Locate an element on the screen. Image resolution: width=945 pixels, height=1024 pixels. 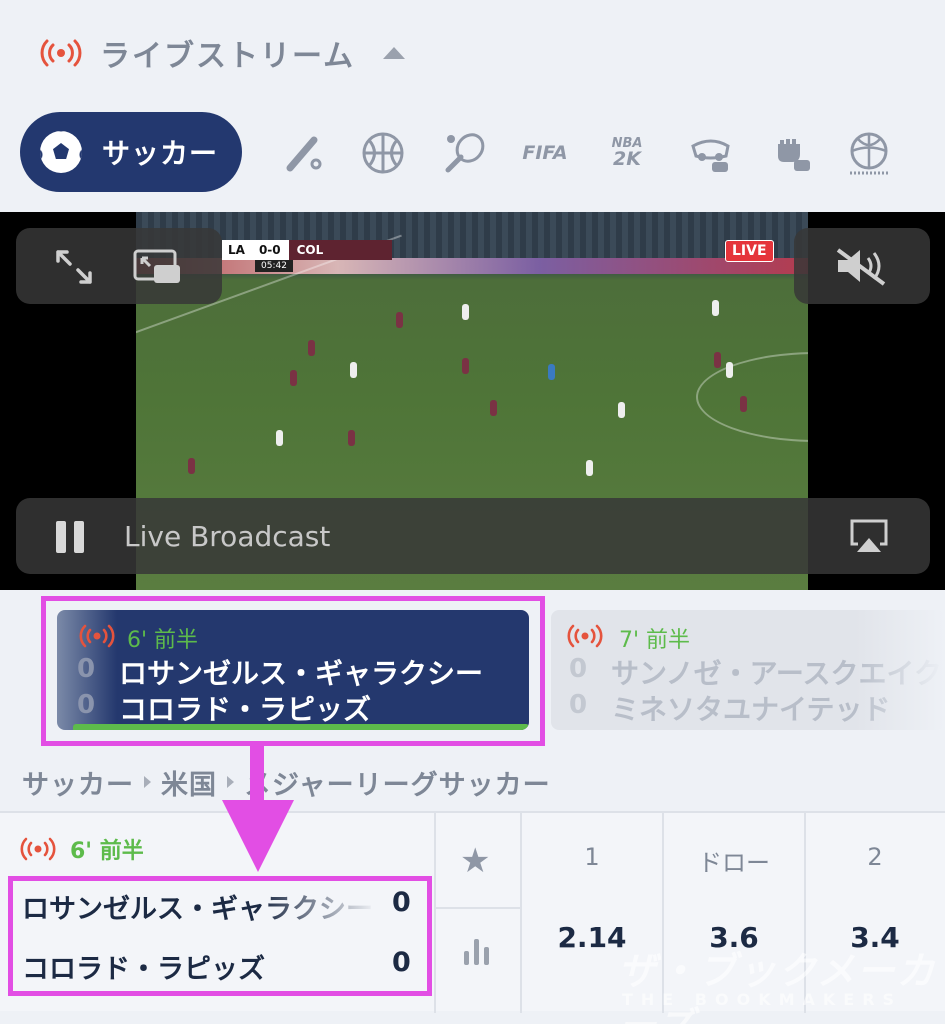
scorebug: LA 0-0 COL is located at coordinates (307, 250).